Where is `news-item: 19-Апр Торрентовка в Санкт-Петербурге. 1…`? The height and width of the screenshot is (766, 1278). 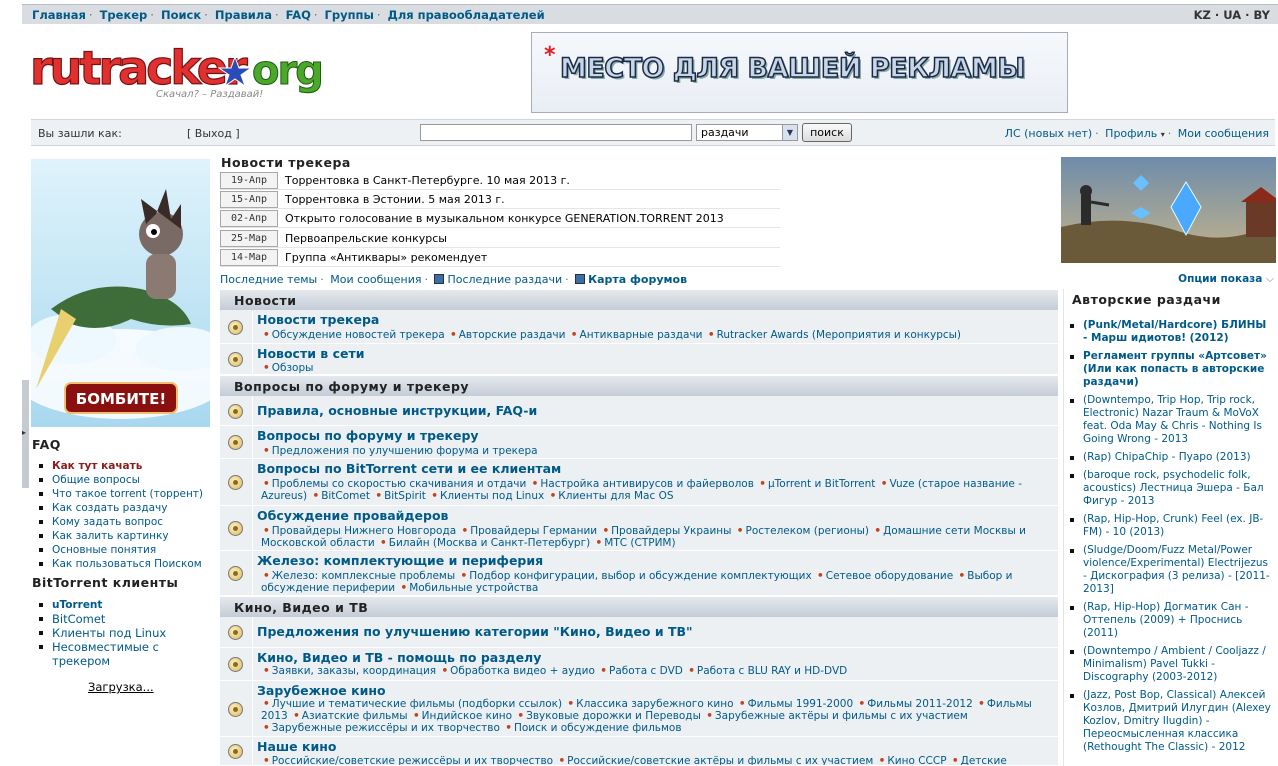
news-item: 19-Апр Торрентовка в Санкт-Петербурге. 1… is located at coordinates (500, 181).